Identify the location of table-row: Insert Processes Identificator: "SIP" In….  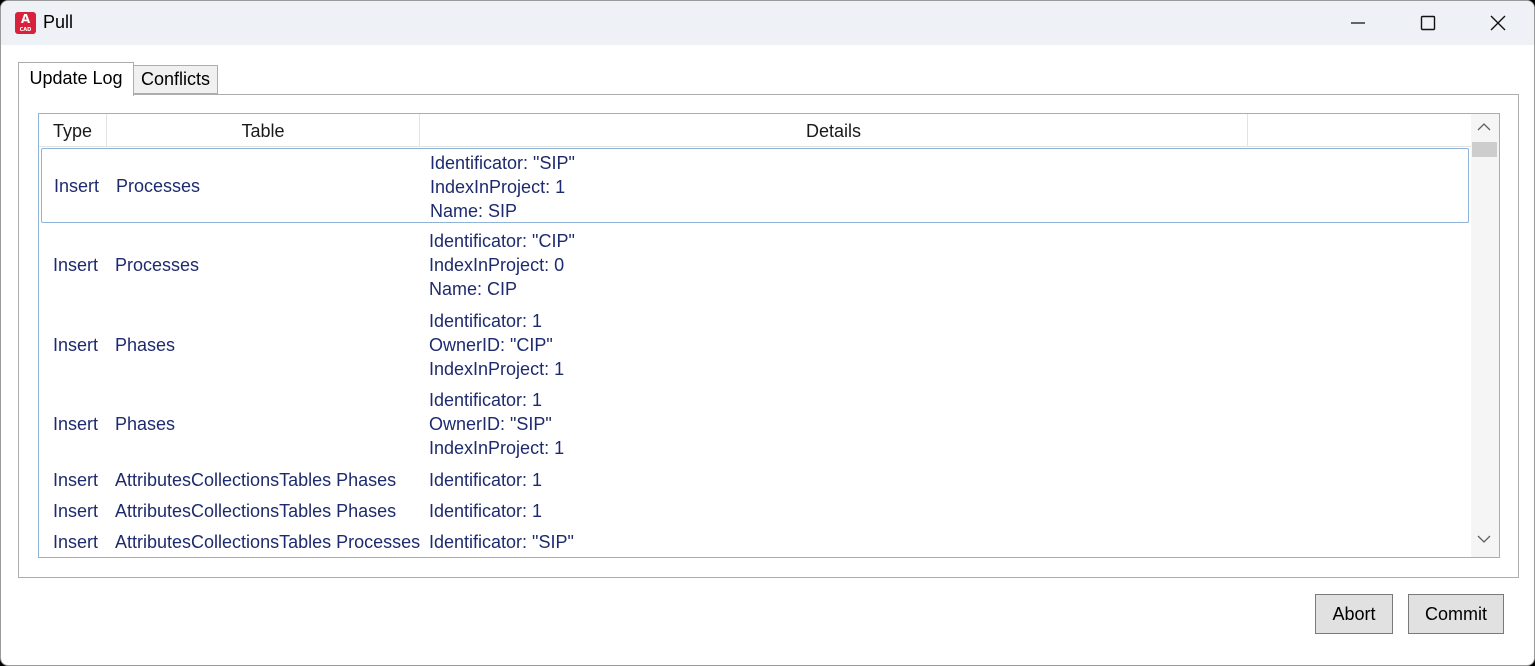
(755, 185).